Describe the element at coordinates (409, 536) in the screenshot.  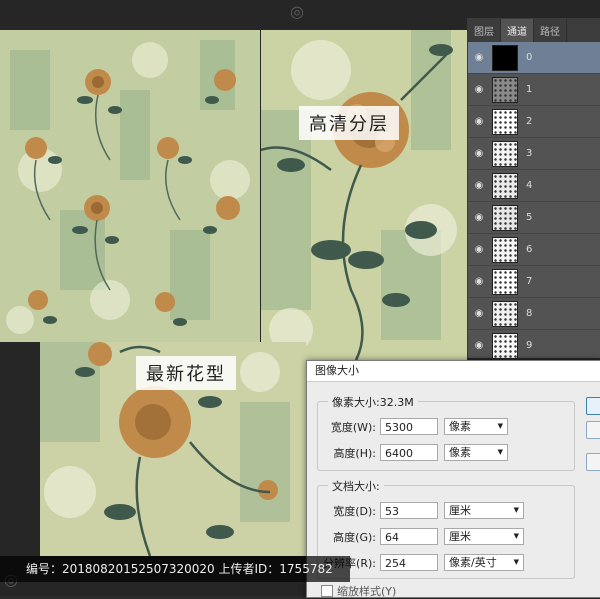
I see `doc-height-input: 64` at that location.